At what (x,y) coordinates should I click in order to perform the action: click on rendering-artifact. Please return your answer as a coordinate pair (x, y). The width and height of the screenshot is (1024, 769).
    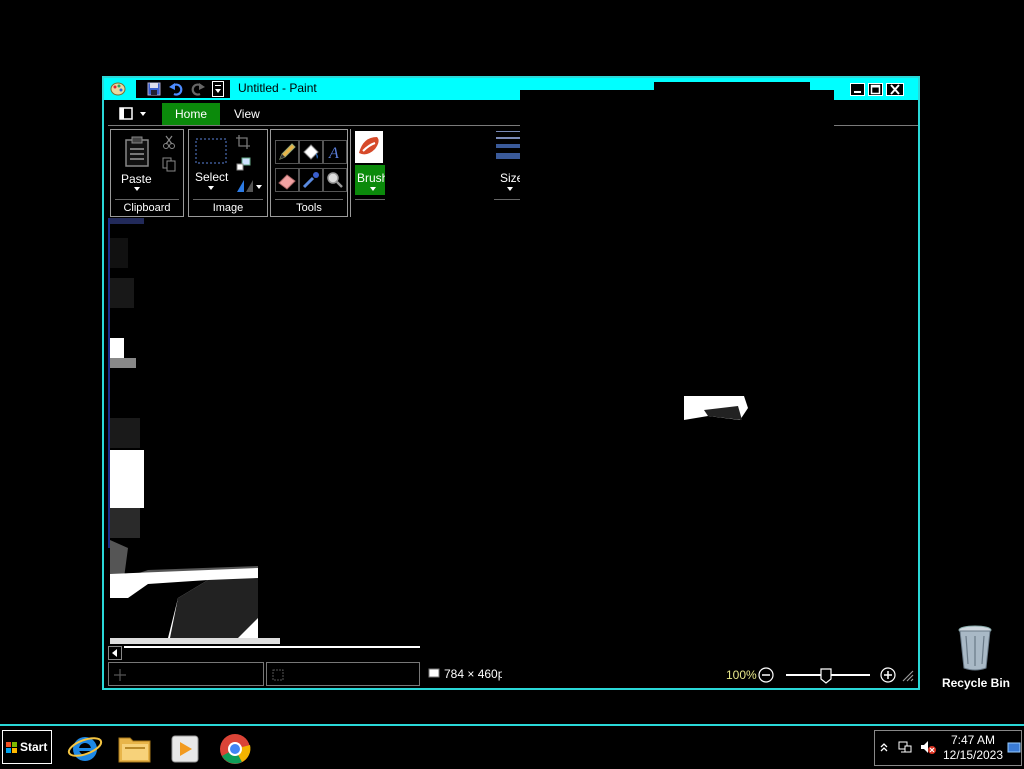
    Looking at the image, I should click on (677, 155).